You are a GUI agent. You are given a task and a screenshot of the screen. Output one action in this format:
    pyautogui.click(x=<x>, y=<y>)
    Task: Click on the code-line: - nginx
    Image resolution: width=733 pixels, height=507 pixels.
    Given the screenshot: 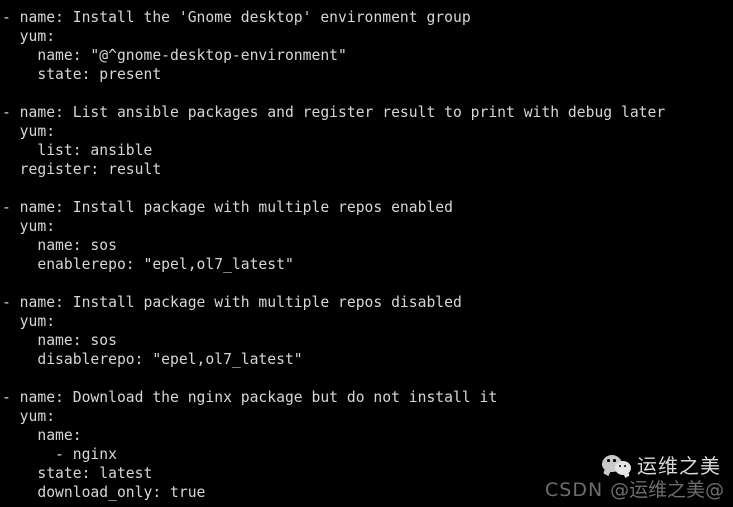 What is the action you would take?
    pyautogui.click(x=59, y=454)
    